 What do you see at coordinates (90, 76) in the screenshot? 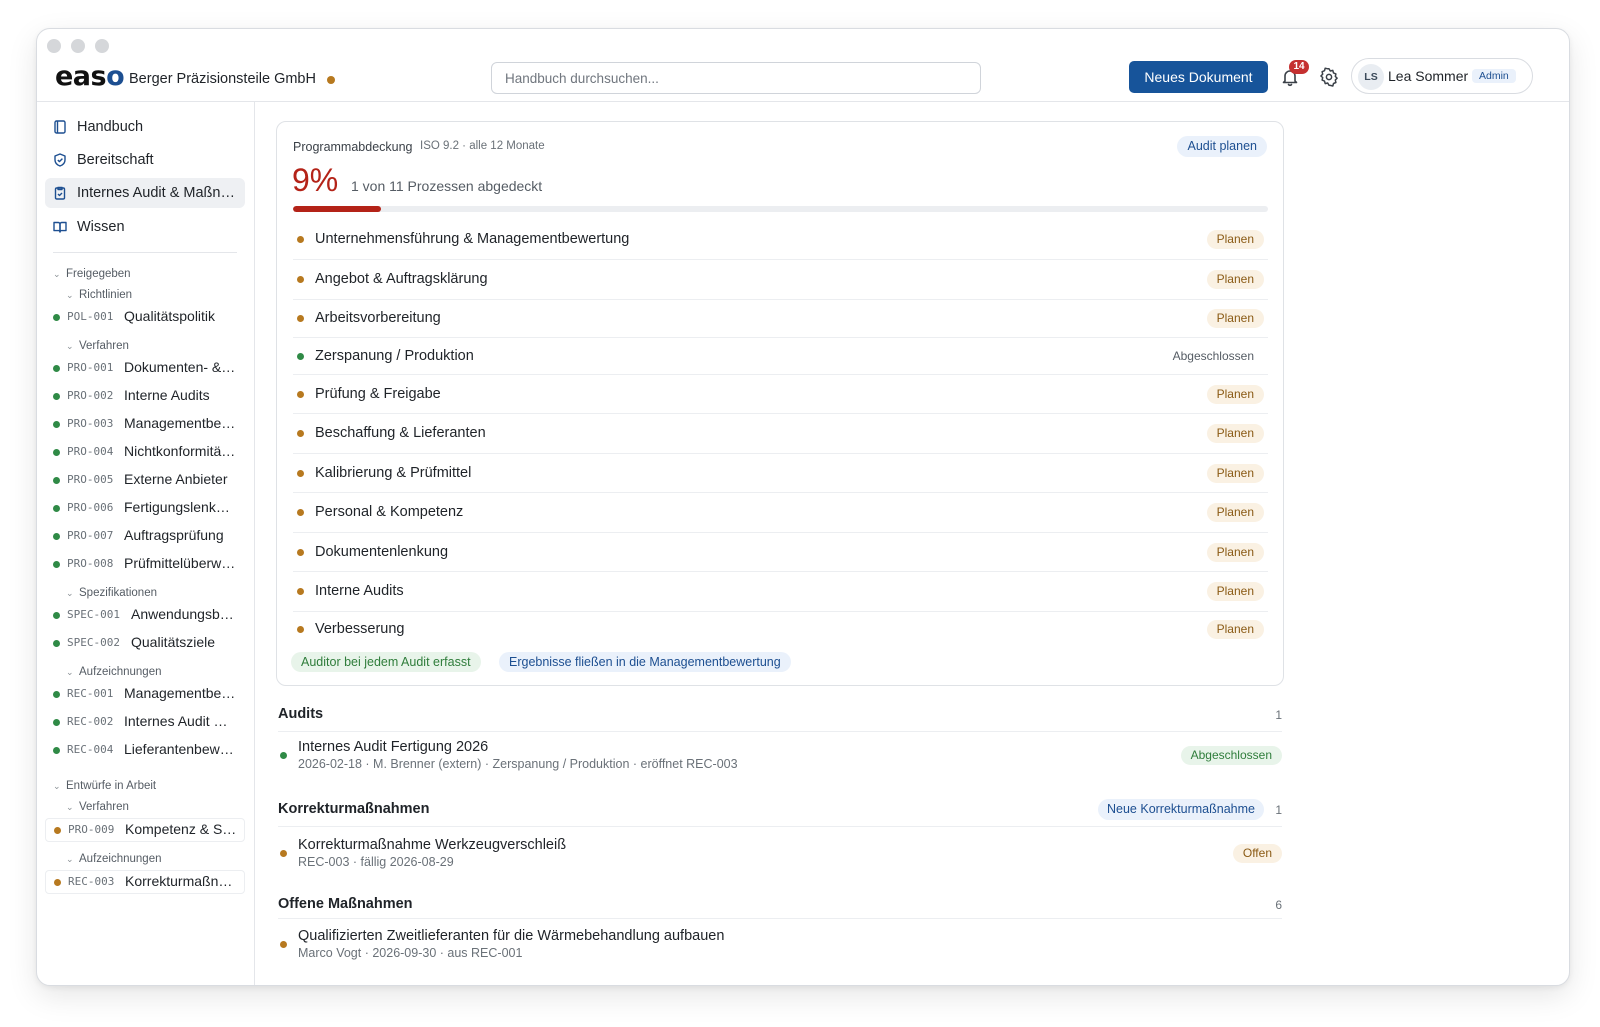
I see `app-logo: easo` at bounding box center [90, 76].